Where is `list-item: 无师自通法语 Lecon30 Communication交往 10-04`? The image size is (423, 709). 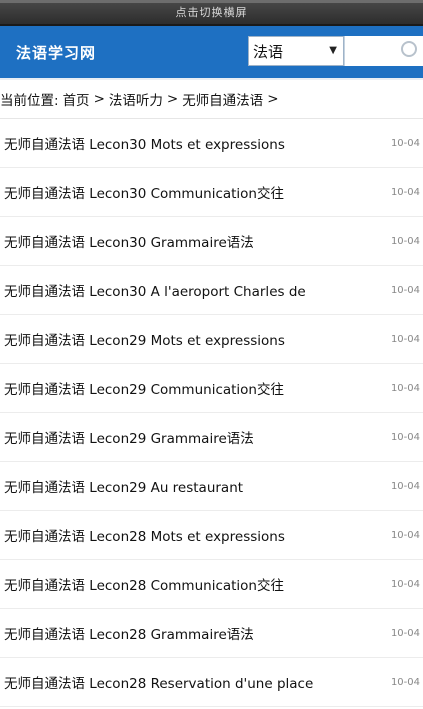
list-item: 无师自通法语 Lecon30 Communication交往 10-04 is located at coordinates (211, 192).